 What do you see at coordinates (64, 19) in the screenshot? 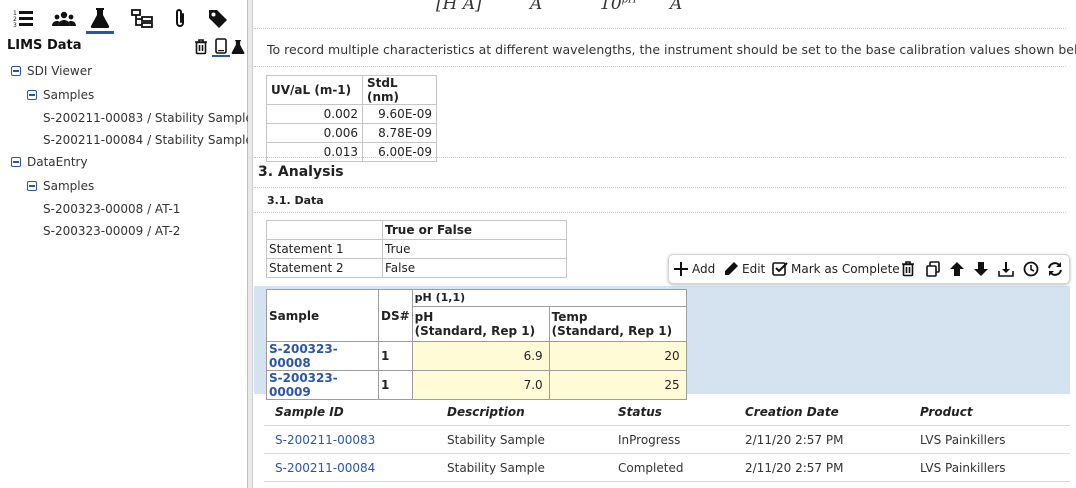
I see `users-group-icon` at bounding box center [64, 19].